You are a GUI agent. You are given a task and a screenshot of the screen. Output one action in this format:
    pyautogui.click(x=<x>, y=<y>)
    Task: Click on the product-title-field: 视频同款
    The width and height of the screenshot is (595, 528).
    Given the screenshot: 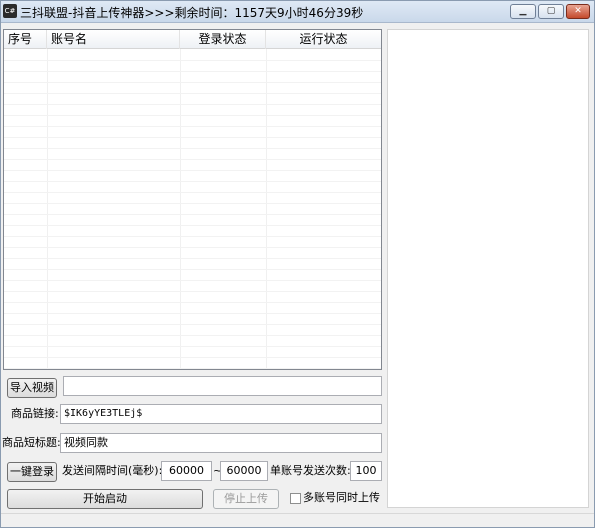 What is the action you would take?
    pyautogui.click(x=221, y=443)
    